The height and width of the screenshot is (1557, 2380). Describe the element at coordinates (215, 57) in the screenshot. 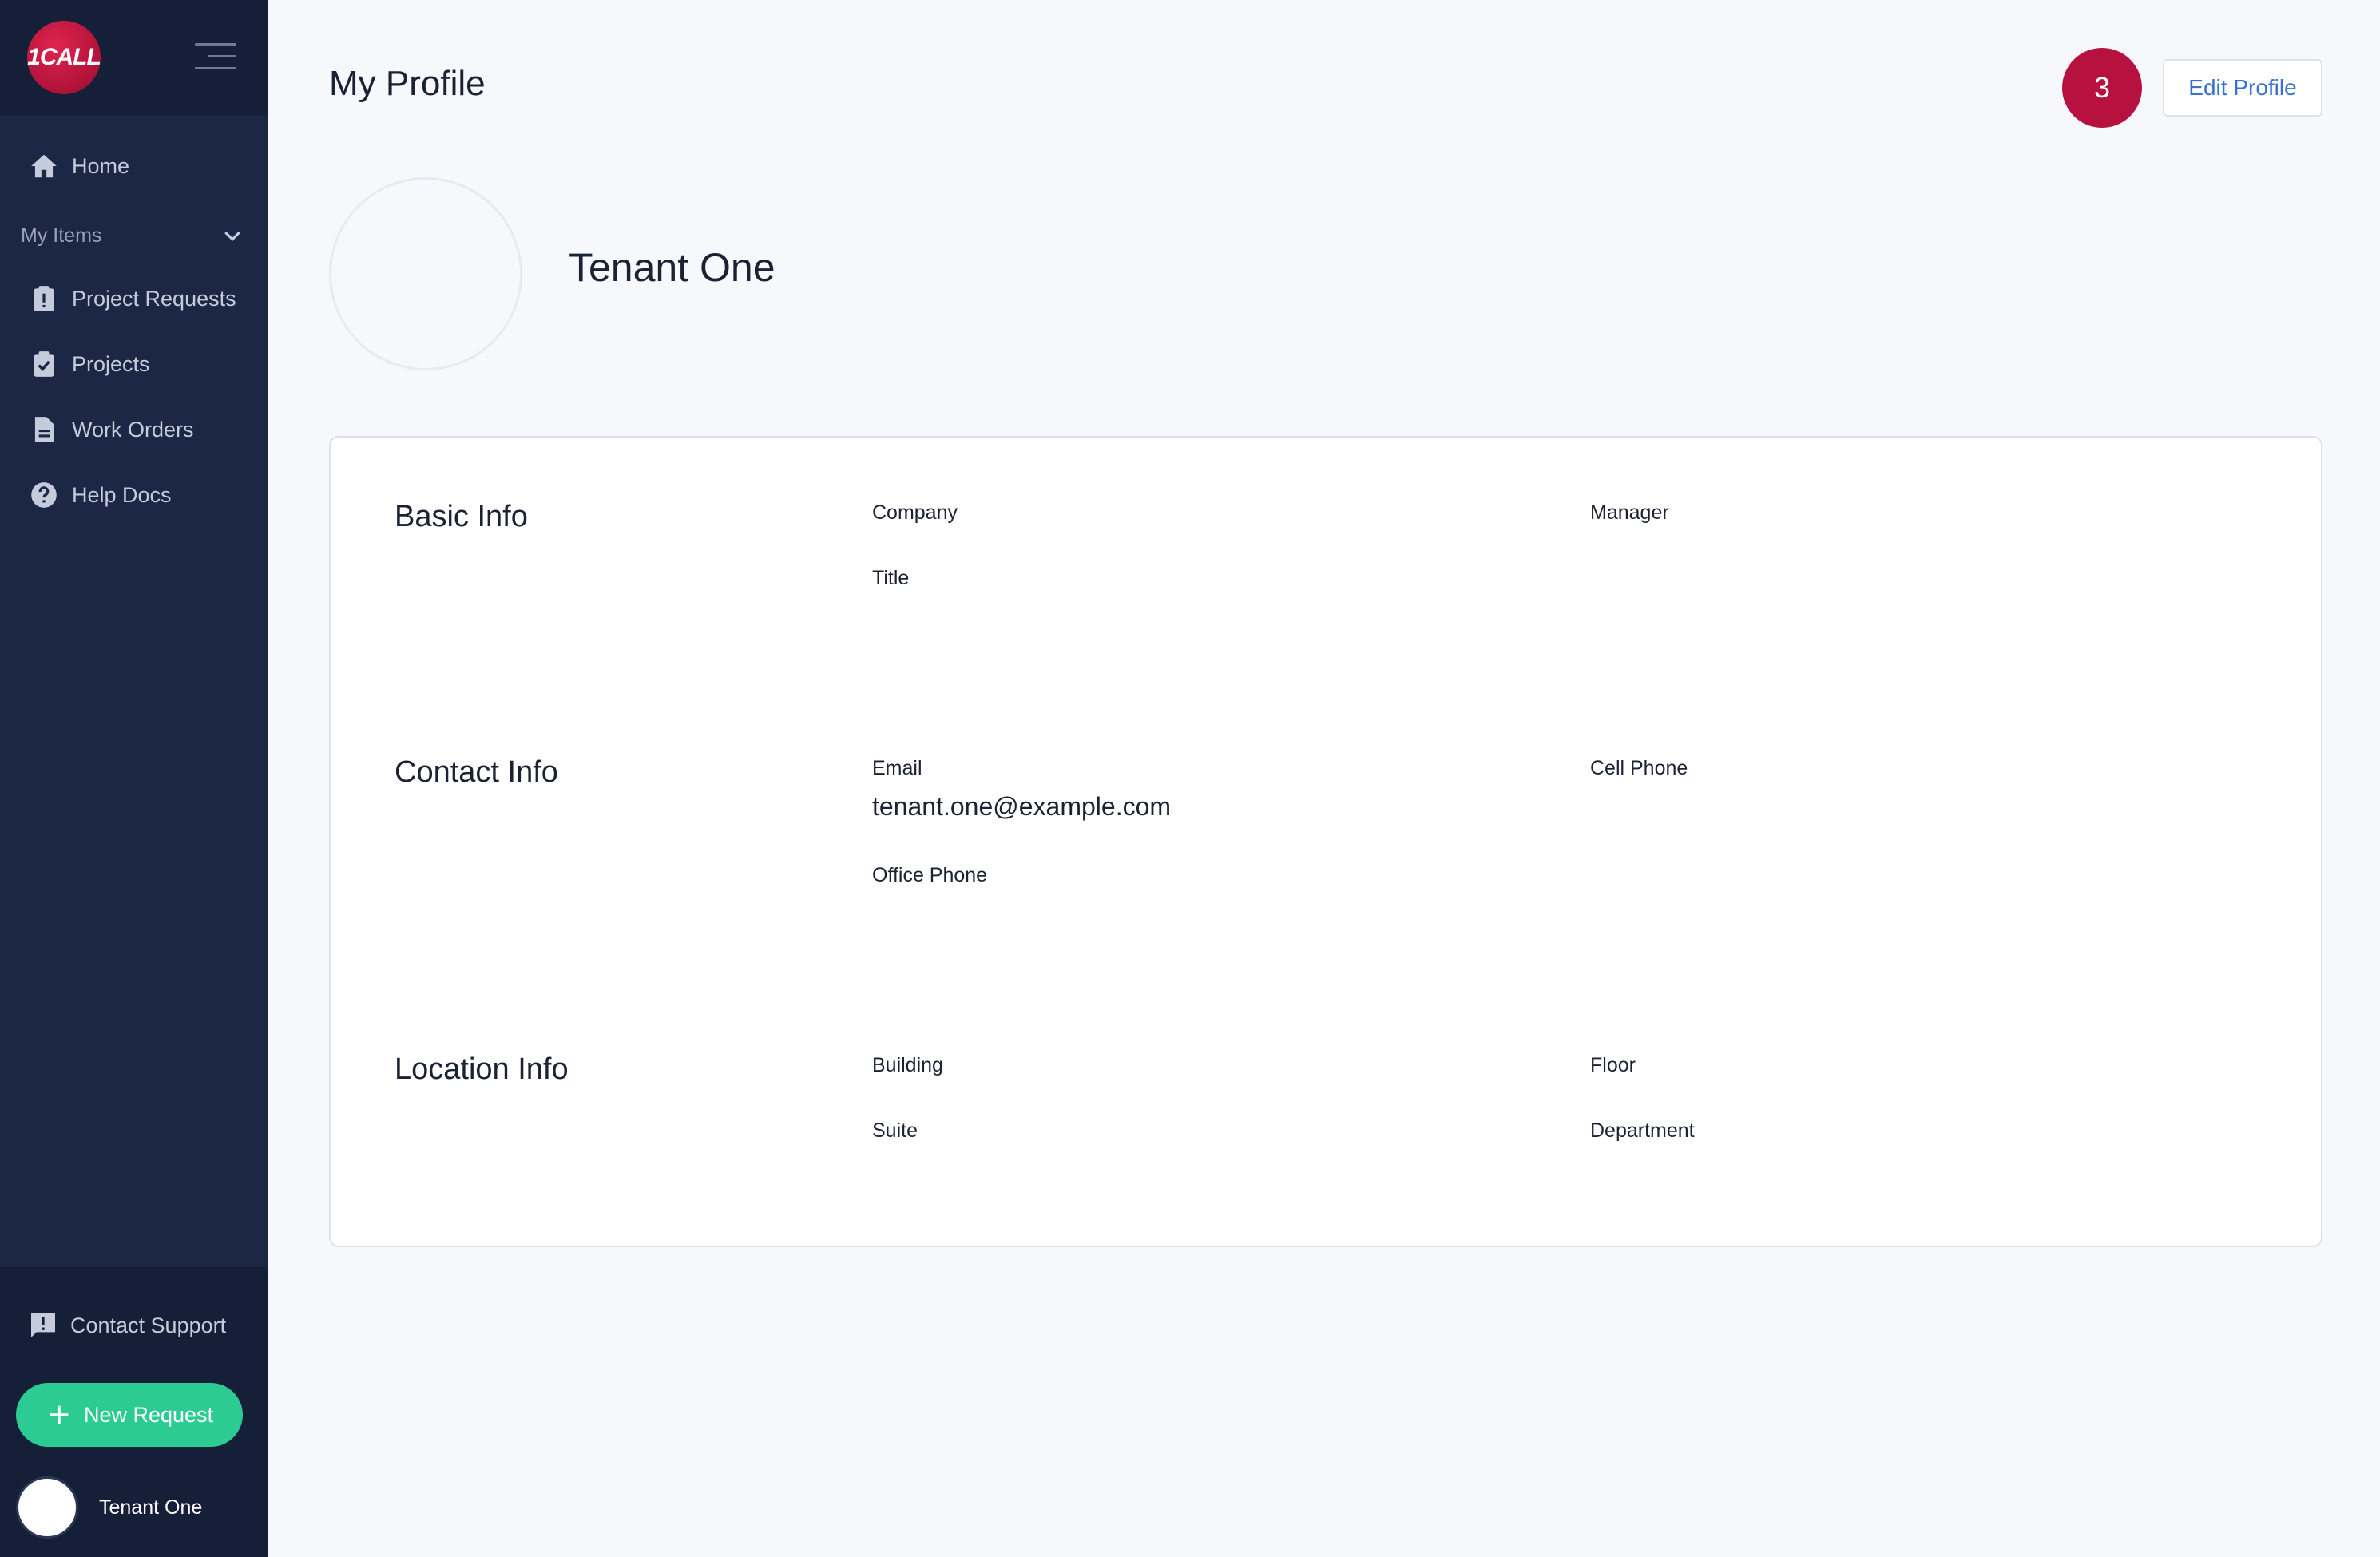

I see `menu-toggle-icon` at that location.